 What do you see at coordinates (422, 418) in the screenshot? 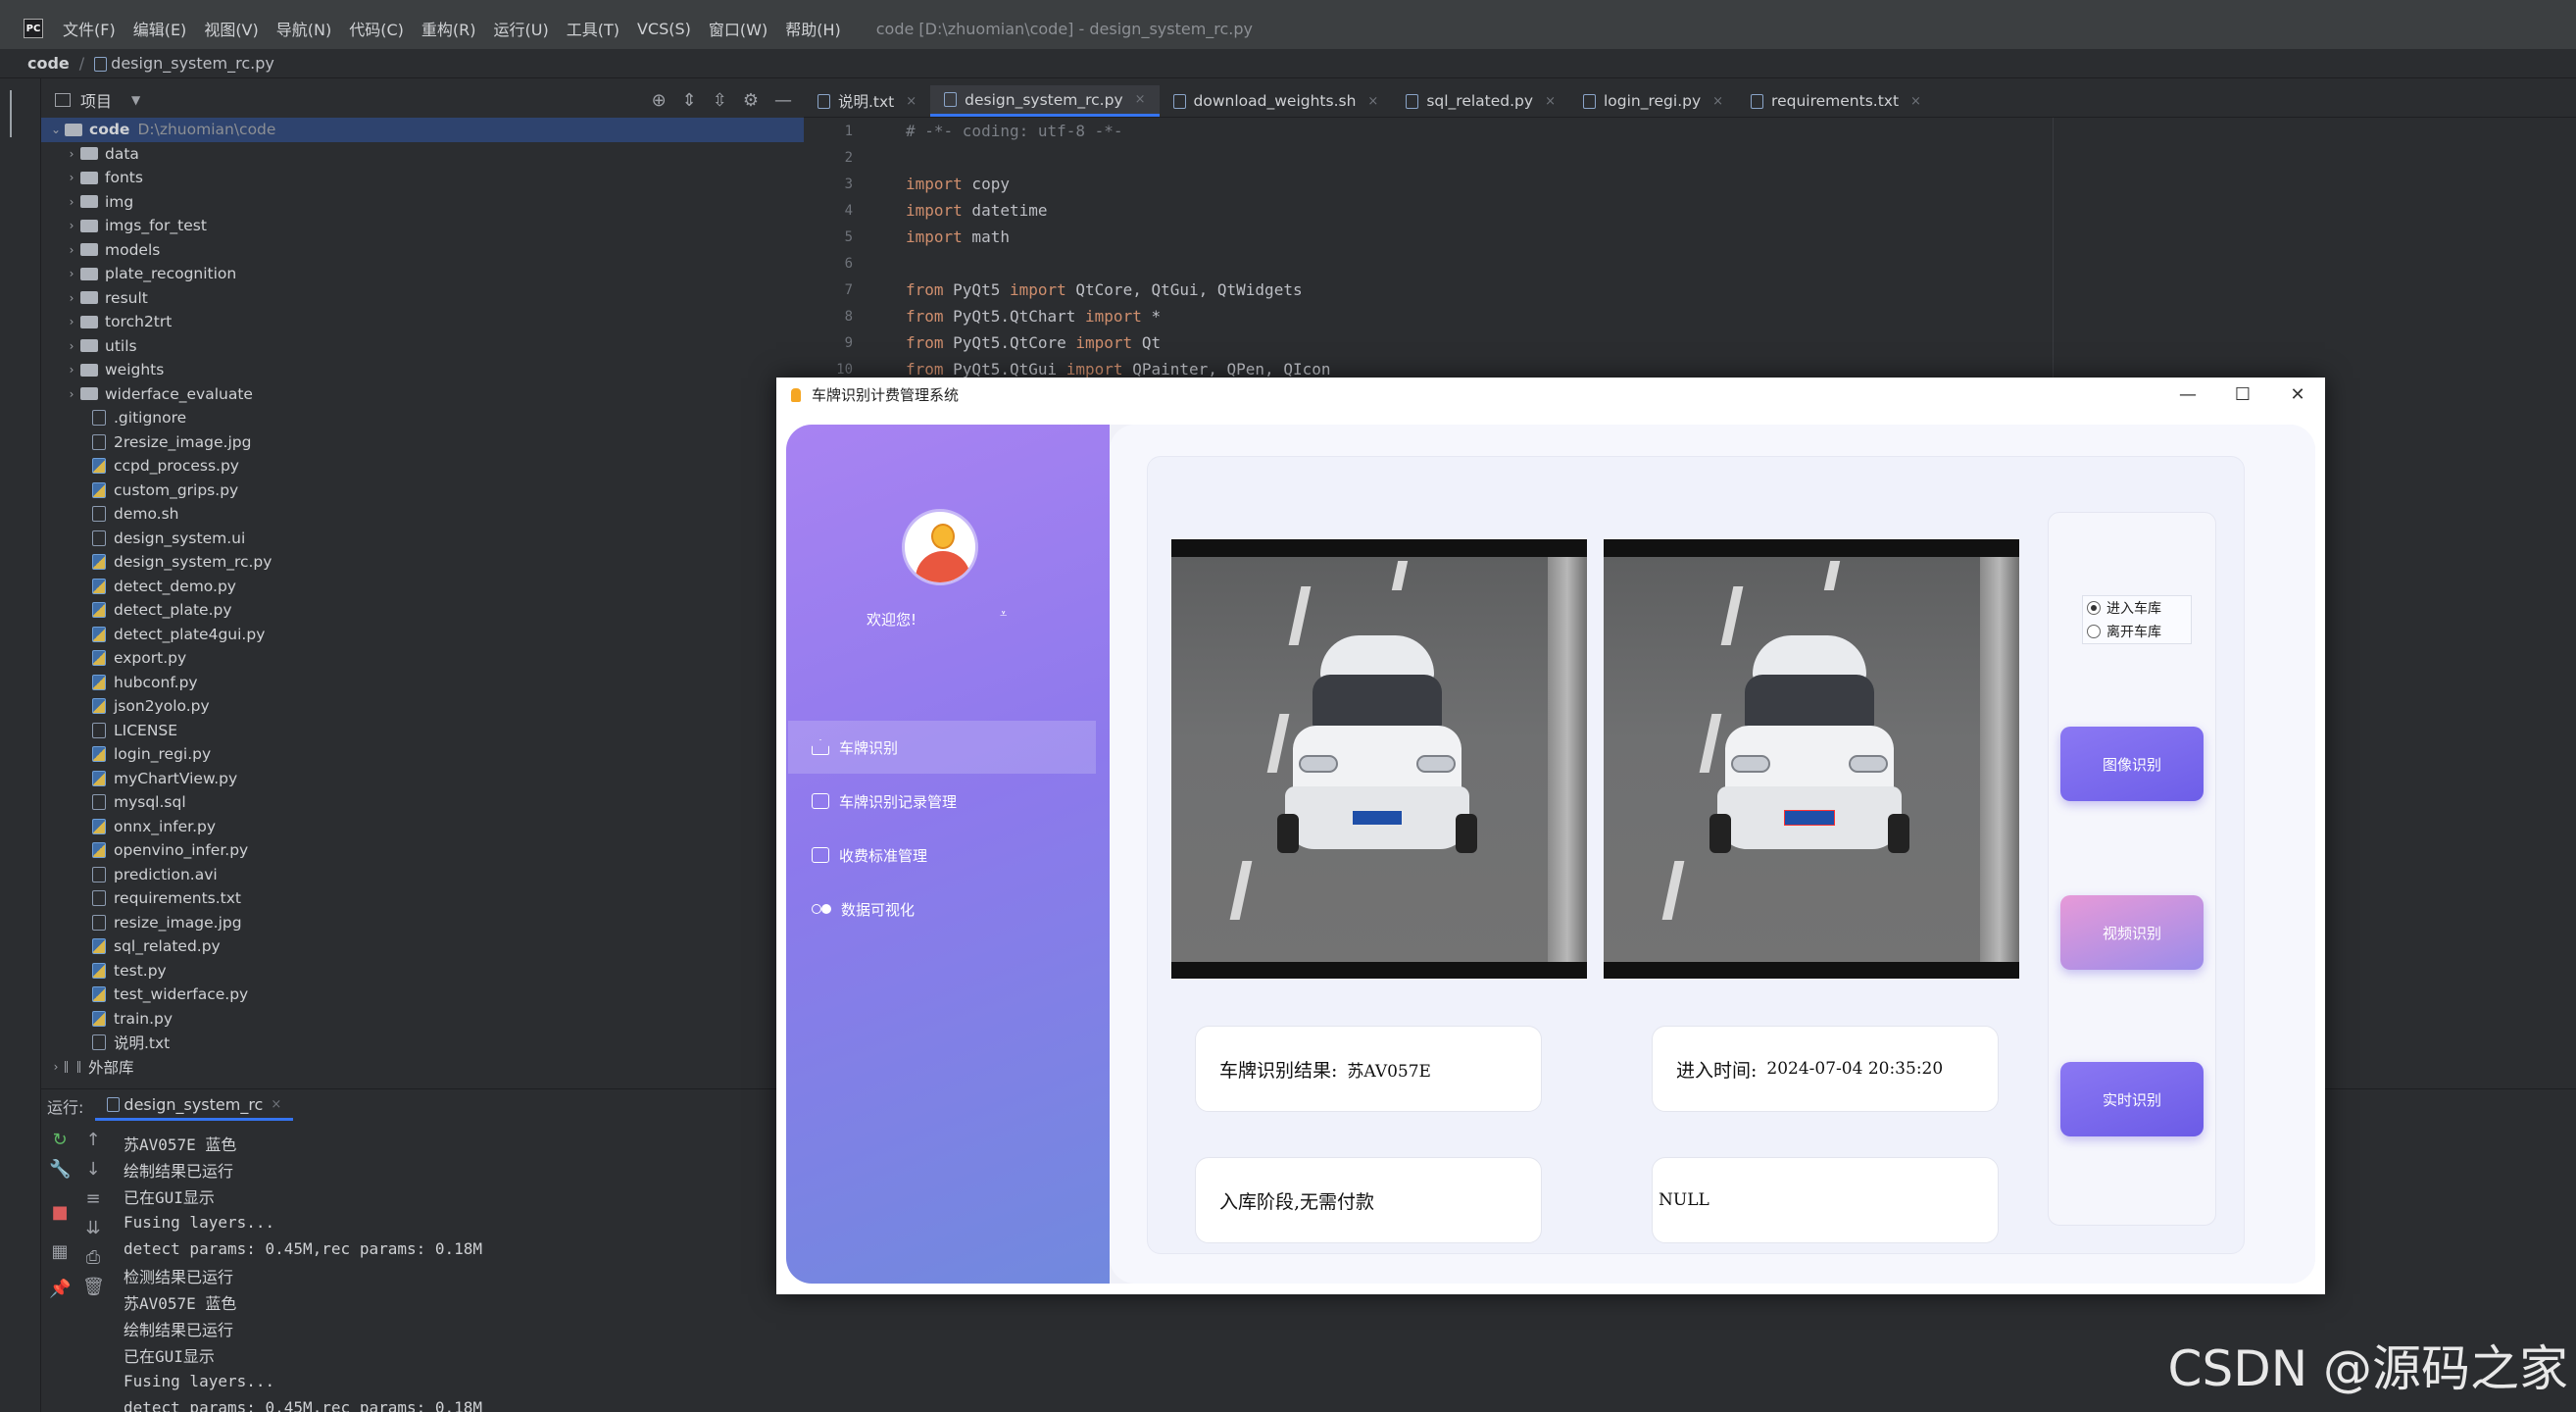
I see `tree-file-row: .gitignore` at bounding box center [422, 418].